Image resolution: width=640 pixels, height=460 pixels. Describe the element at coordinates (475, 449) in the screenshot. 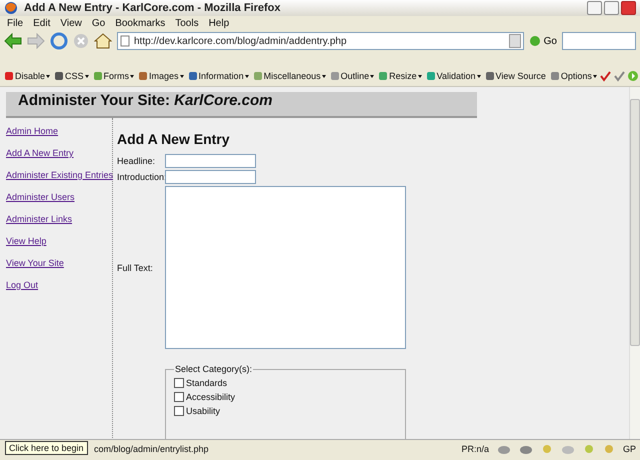

I see `pagerank-label: PR:n/a` at that location.